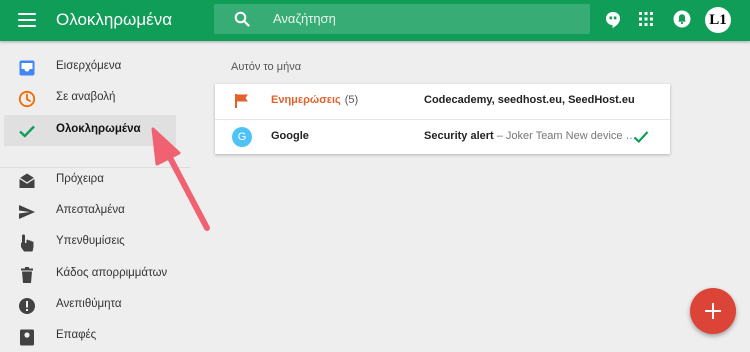  Describe the element at coordinates (27, 243) in the screenshot. I see `reminder-hand-icon` at that location.